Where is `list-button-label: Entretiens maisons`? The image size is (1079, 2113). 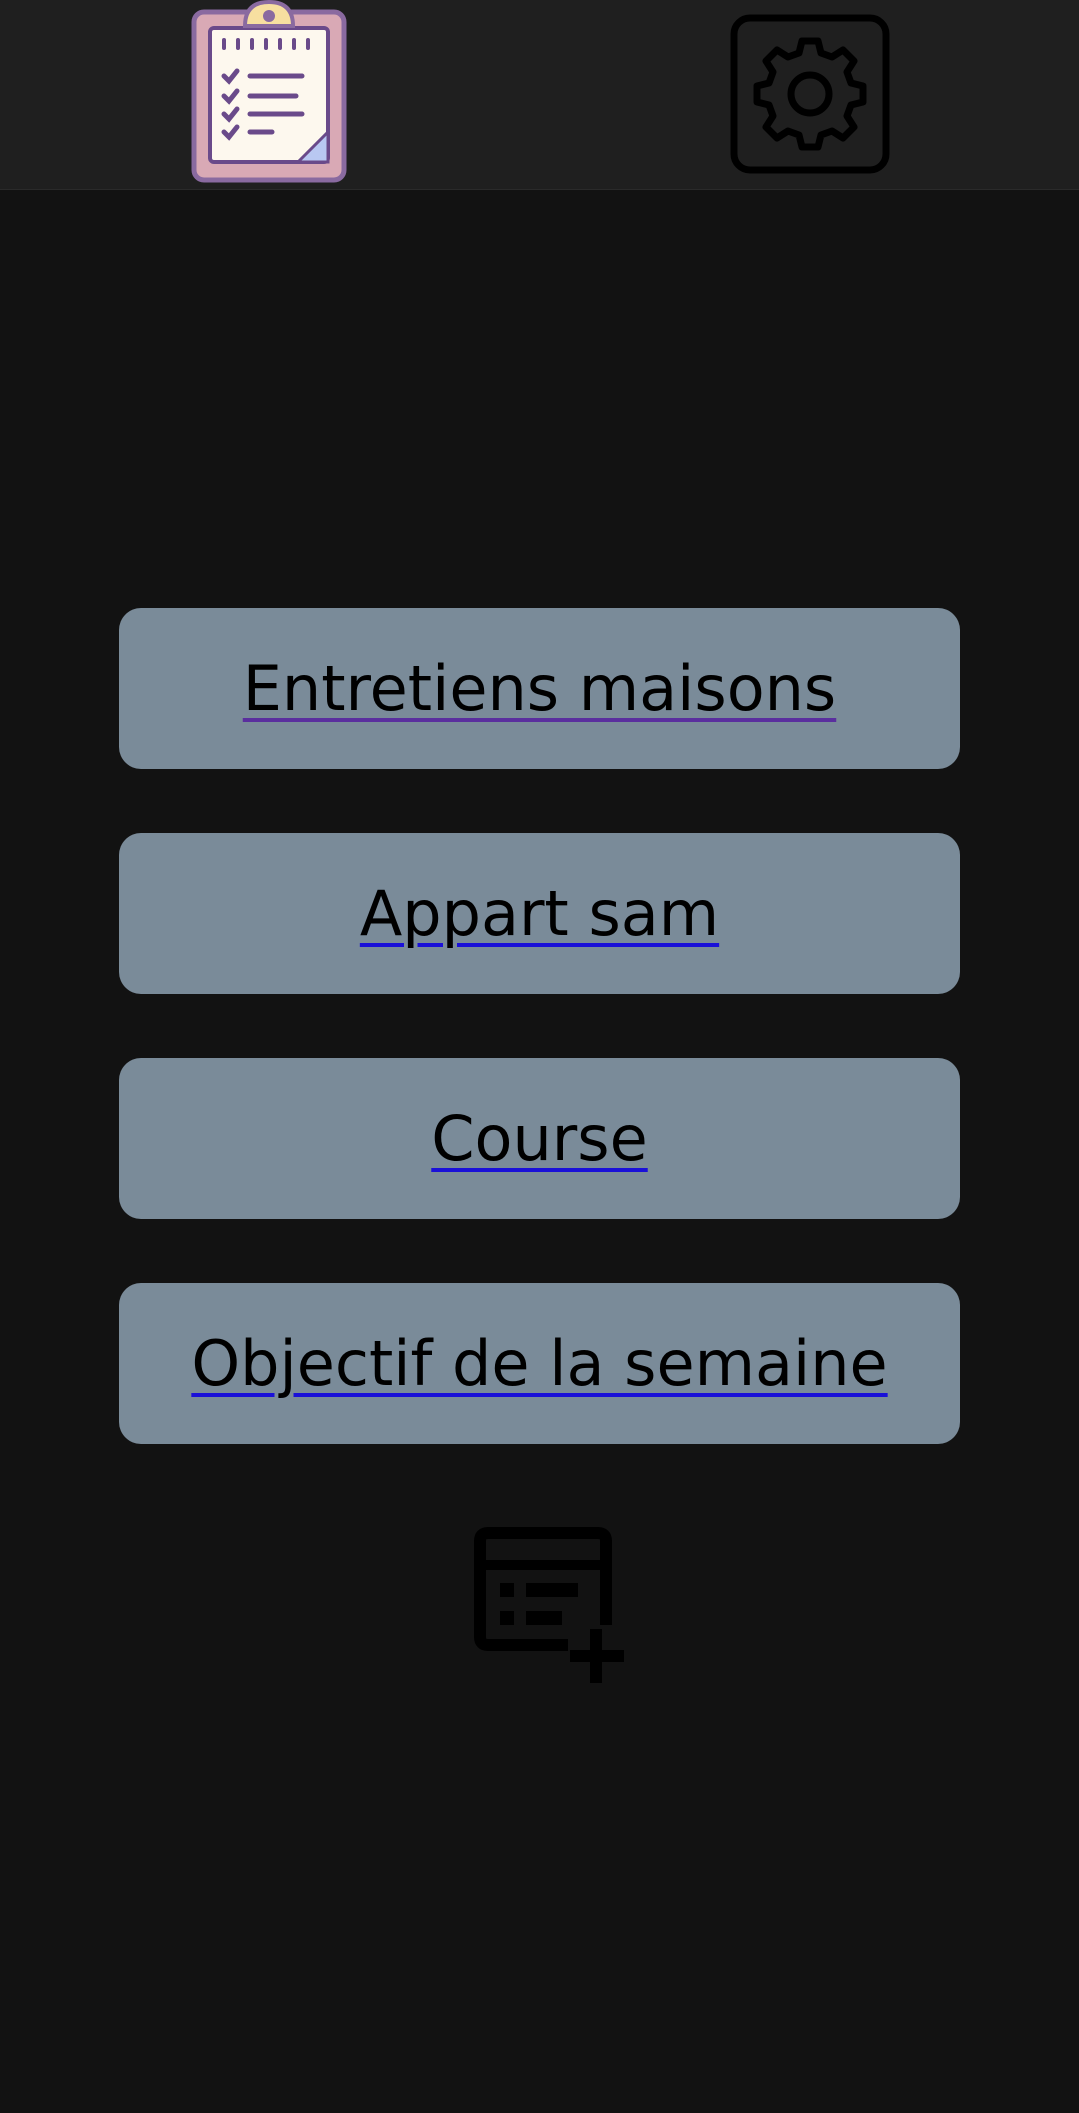
list-button-label: Entretiens maisons is located at coordinates (539, 688).